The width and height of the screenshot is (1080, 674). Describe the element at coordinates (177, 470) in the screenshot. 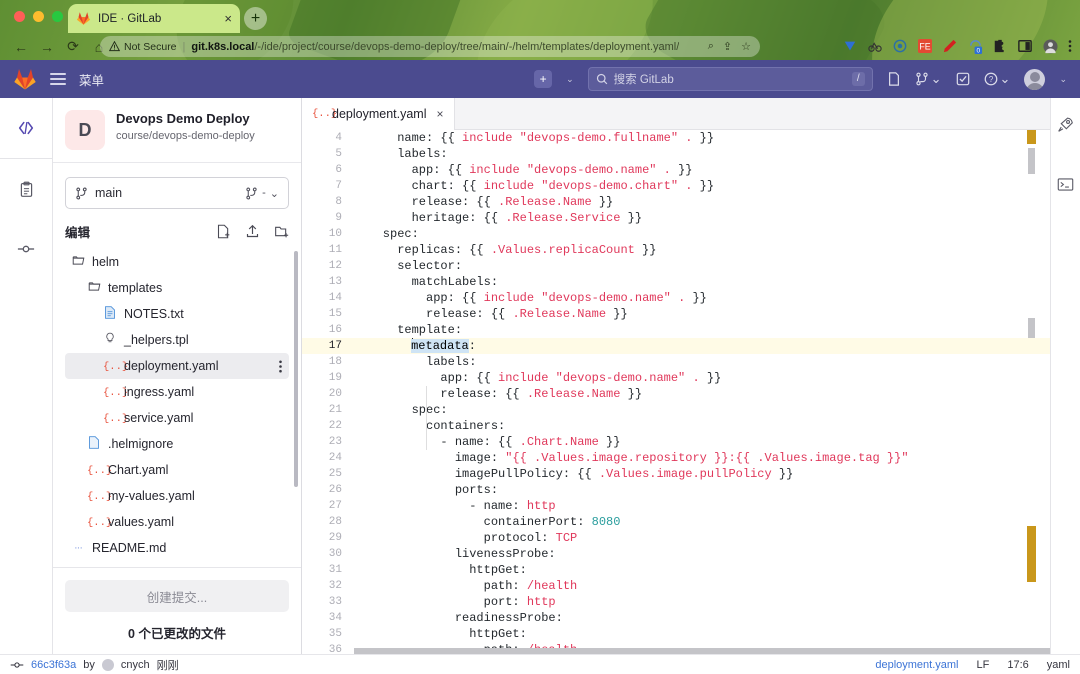

I see `file-tree-item: {..} Chart.yaml` at that location.